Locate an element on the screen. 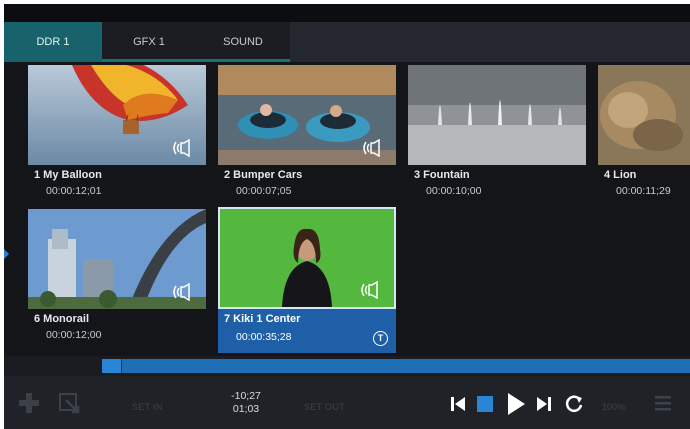 This screenshot has height=429, width=690. clip-kiki-1-center: 7 Kiki 1 Center 00:00:35;28 T is located at coordinates (307, 280).